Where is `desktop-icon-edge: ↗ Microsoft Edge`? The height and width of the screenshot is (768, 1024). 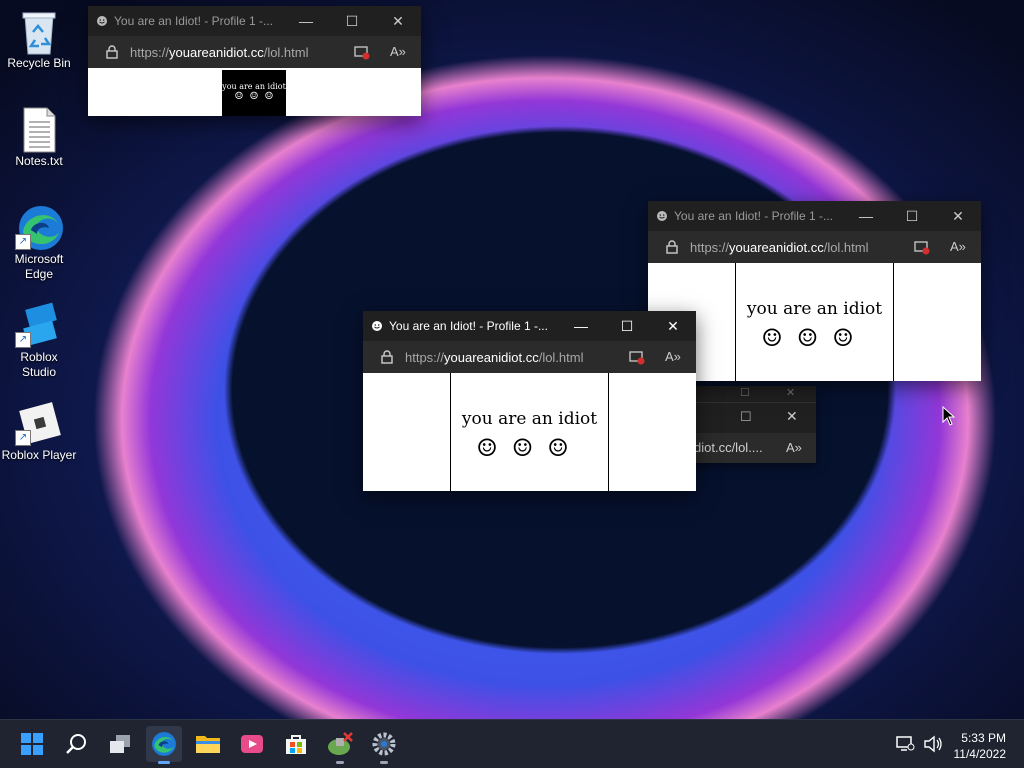
desktop-icon-edge: ↗ Microsoft Edge is located at coordinates (39, 243).